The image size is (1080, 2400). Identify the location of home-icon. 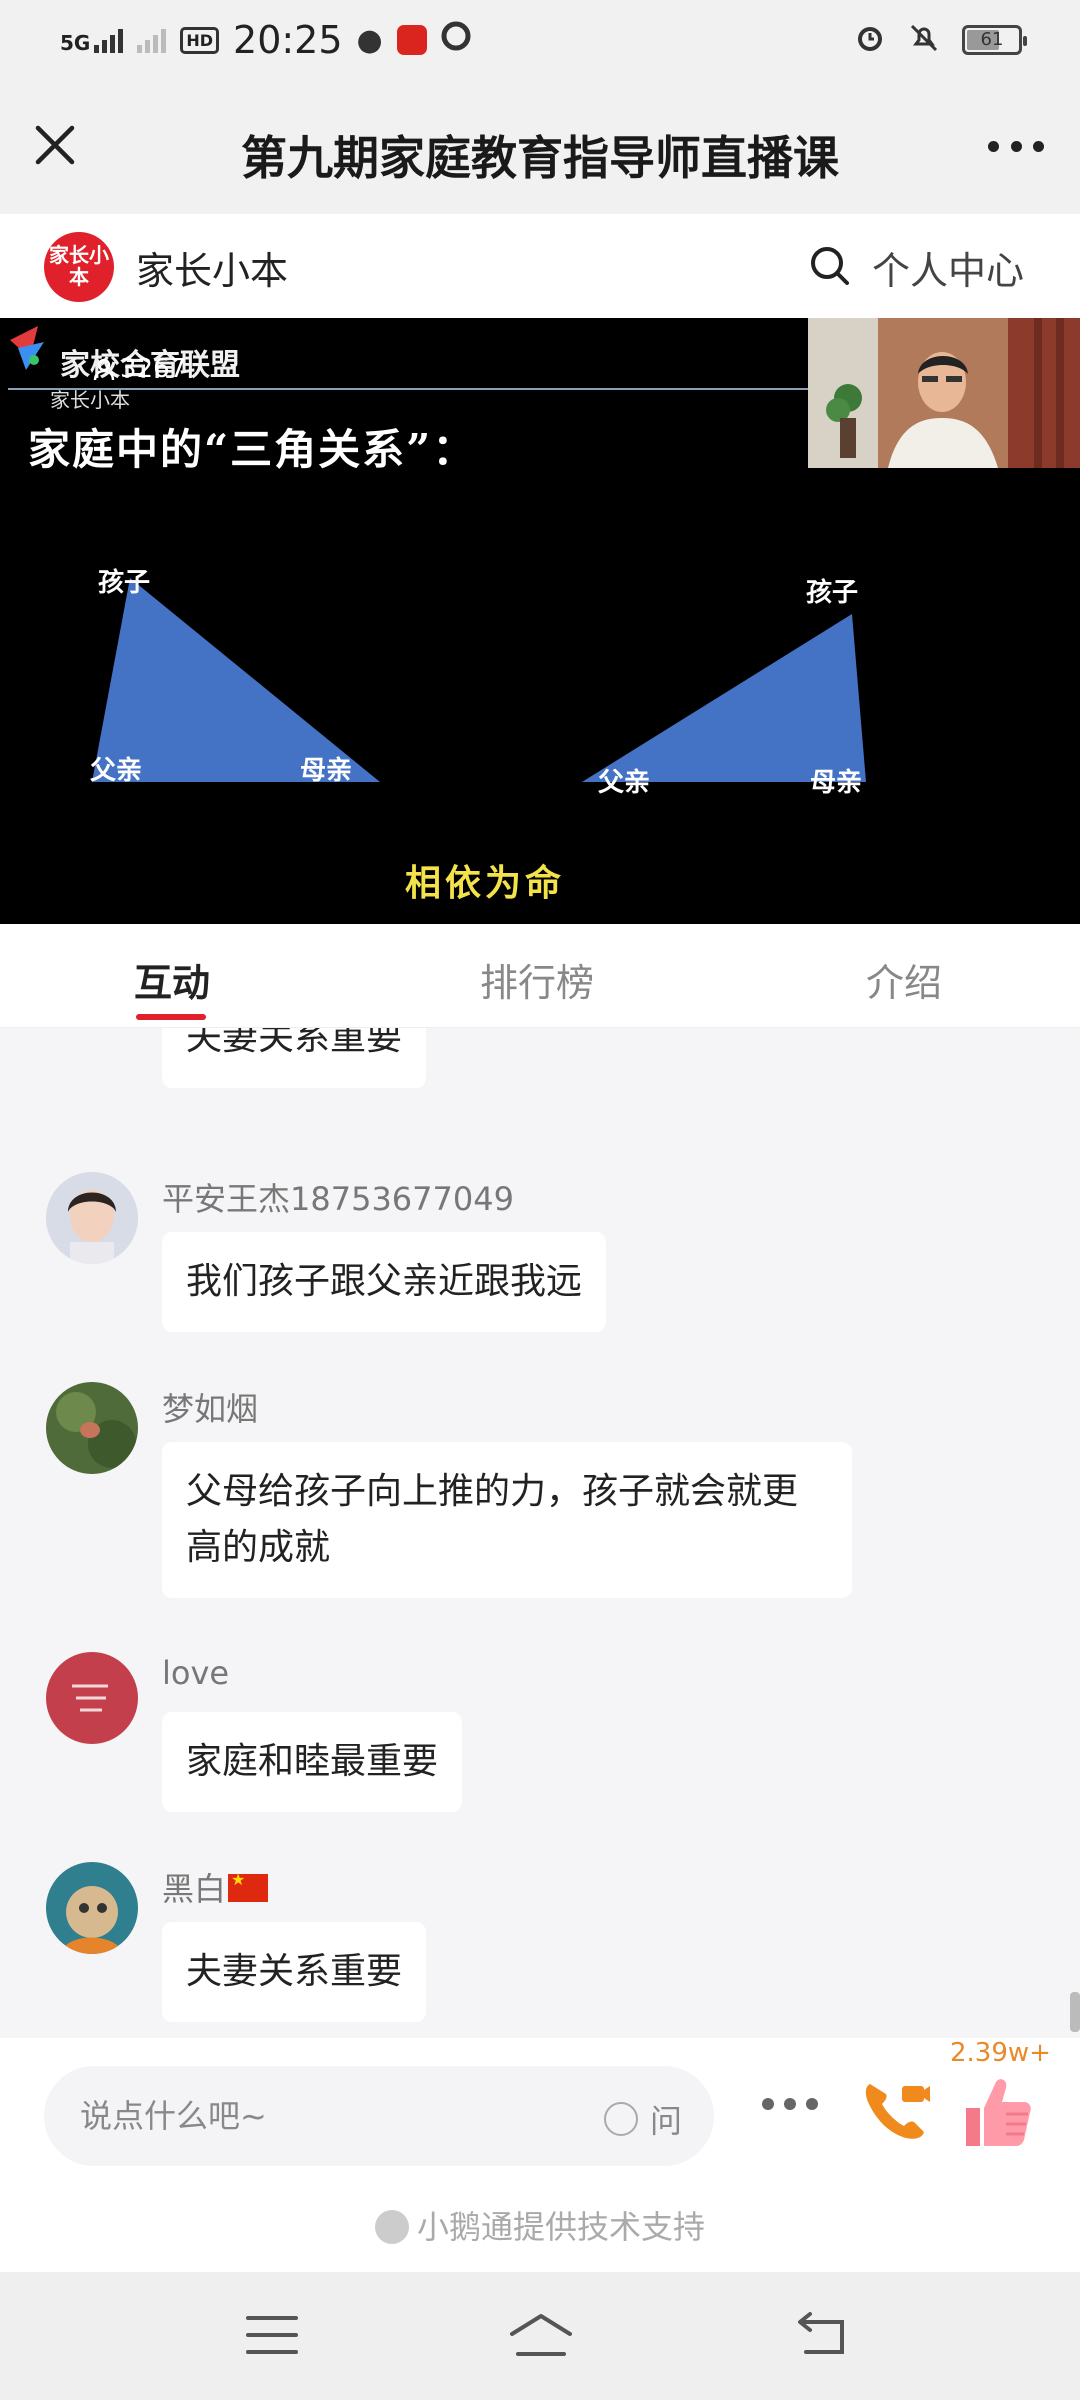
(541, 2335).